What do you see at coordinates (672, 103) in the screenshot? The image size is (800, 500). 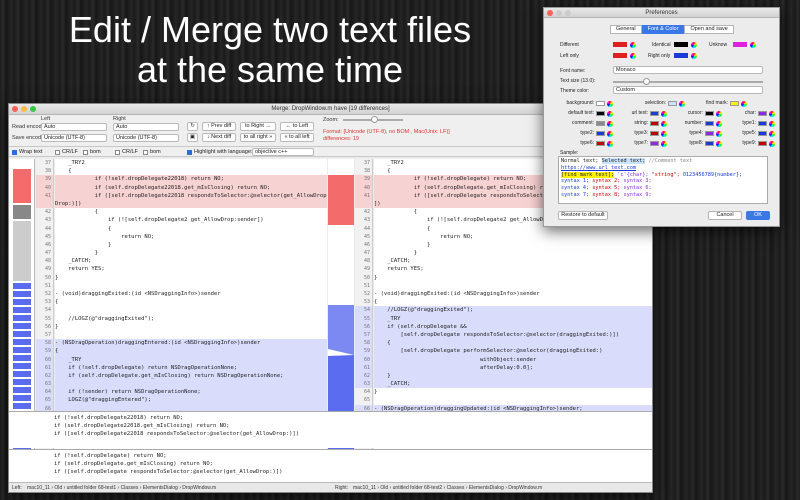 I see `selection-color-swatch` at bounding box center [672, 103].